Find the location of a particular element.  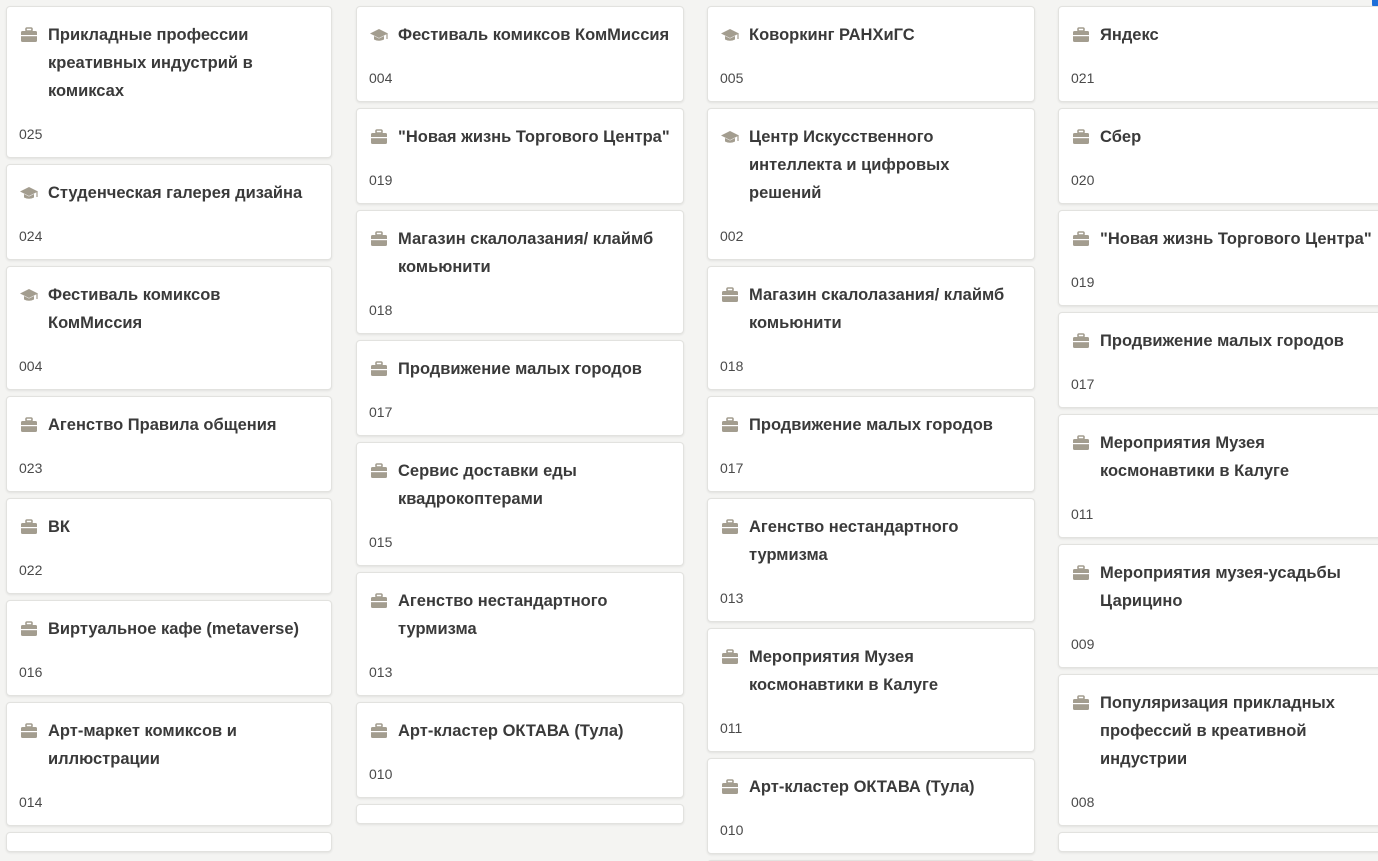

card-title-row: Яндекс is located at coordinates (1223, 36).